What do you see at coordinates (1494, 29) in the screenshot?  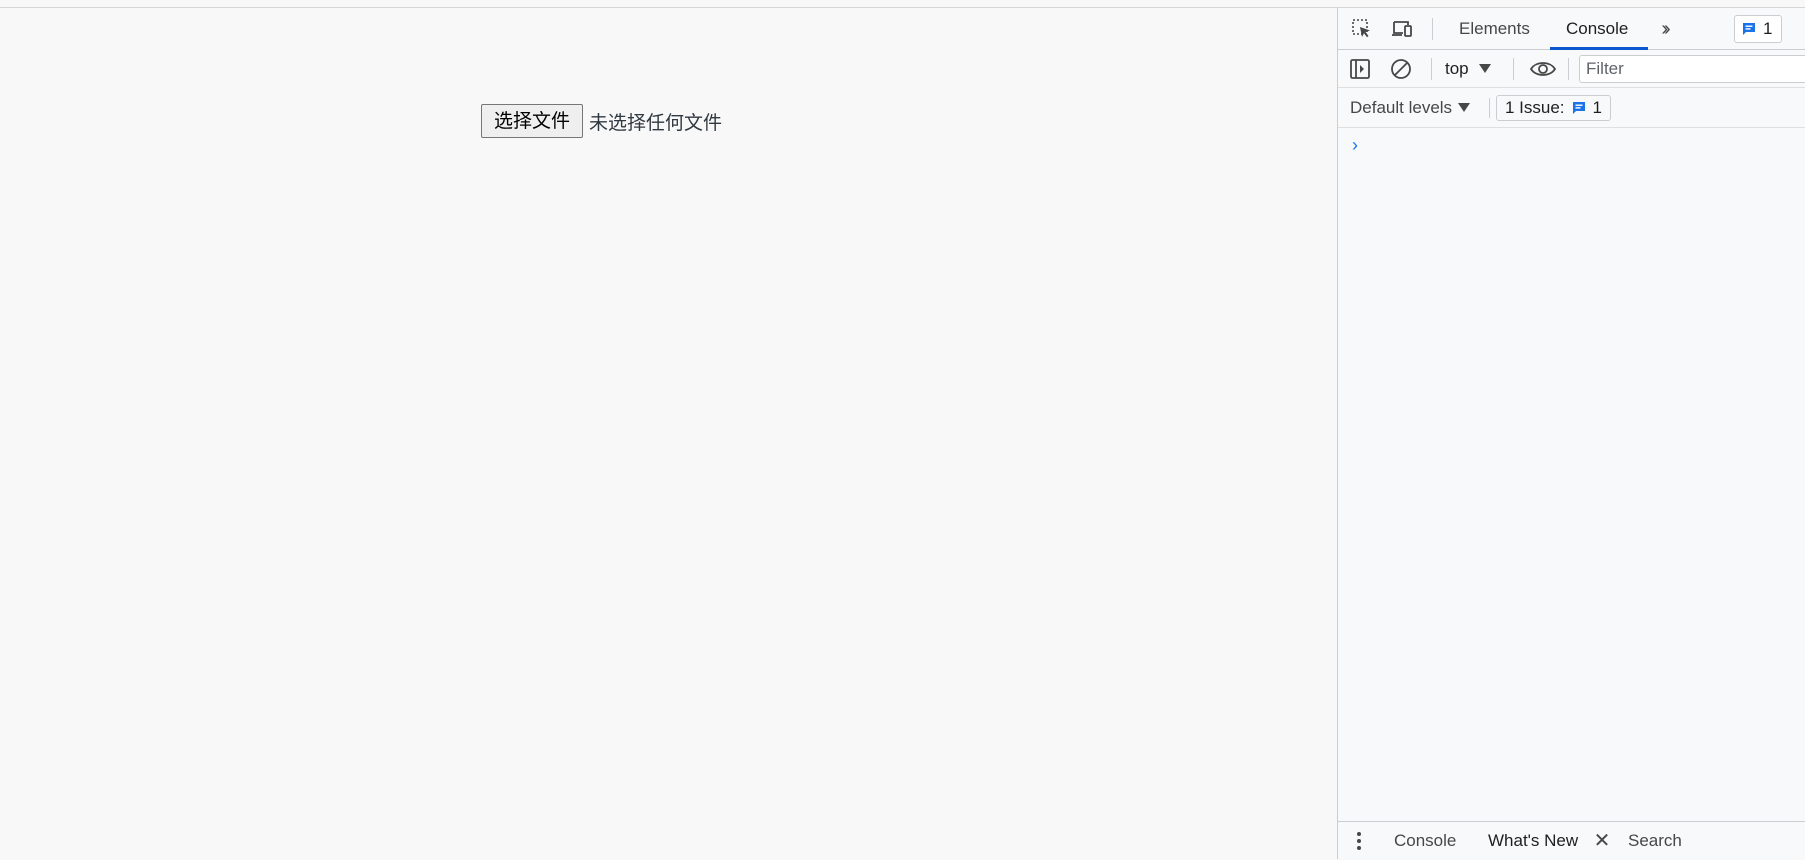 I see `tab-elements: Elements` at bounding box center [1494, 29].